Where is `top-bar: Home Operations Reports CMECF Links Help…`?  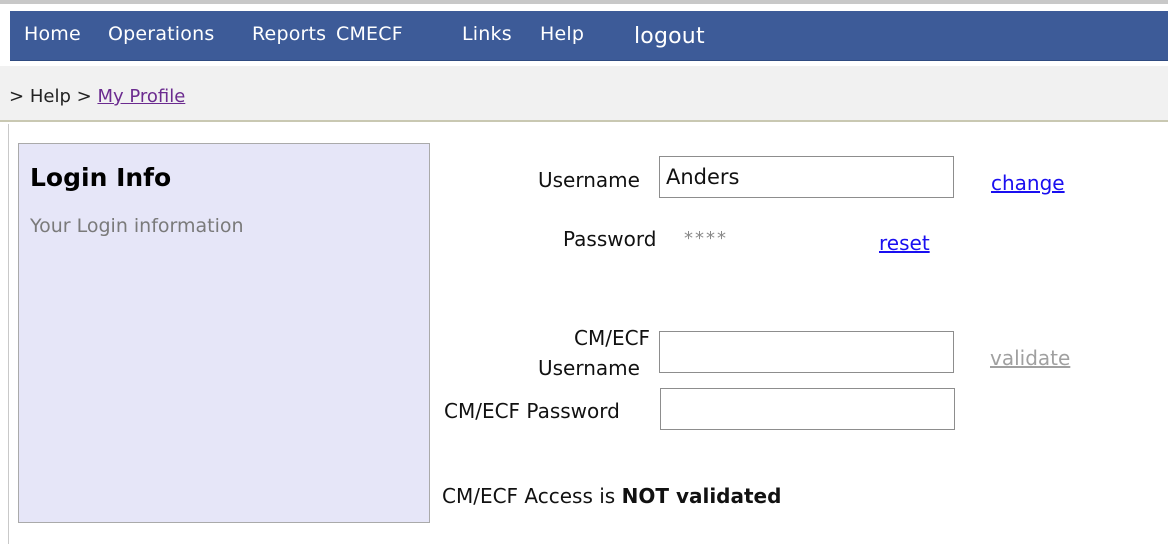
top-bar: Home Operations Reports CMECF Links Help… is located at coordinates (584, 33).